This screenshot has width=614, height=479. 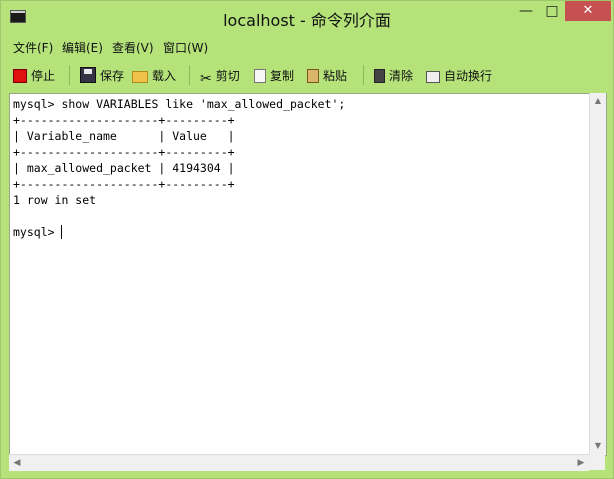 I want to click on minimize-button: —, so click(x=526, y=11).